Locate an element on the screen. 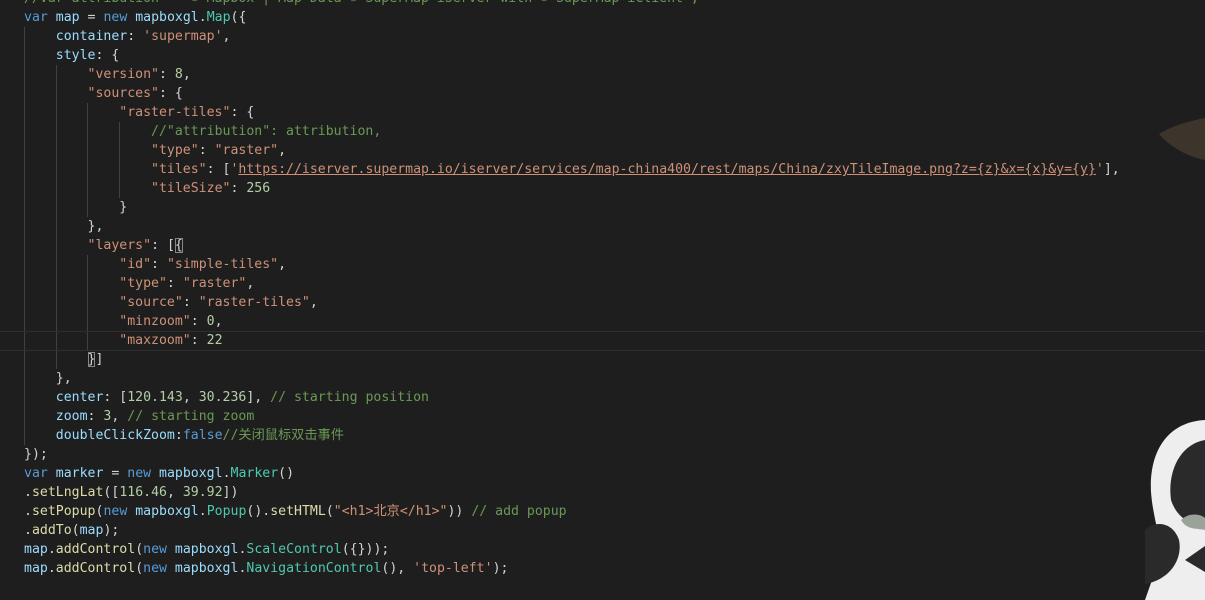  code-line: } is located at coordinates (572, 207).